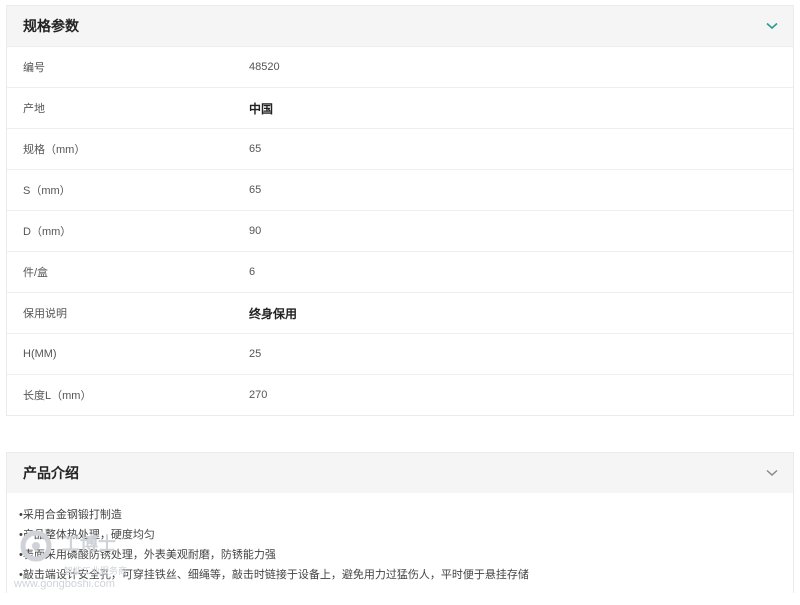 The width and height of the screenshot is (800, 605). What do you see at coordinates (47, 232) in the screenshot?
I see `spec-label: D（mm）` at bounding box center [47, 232].